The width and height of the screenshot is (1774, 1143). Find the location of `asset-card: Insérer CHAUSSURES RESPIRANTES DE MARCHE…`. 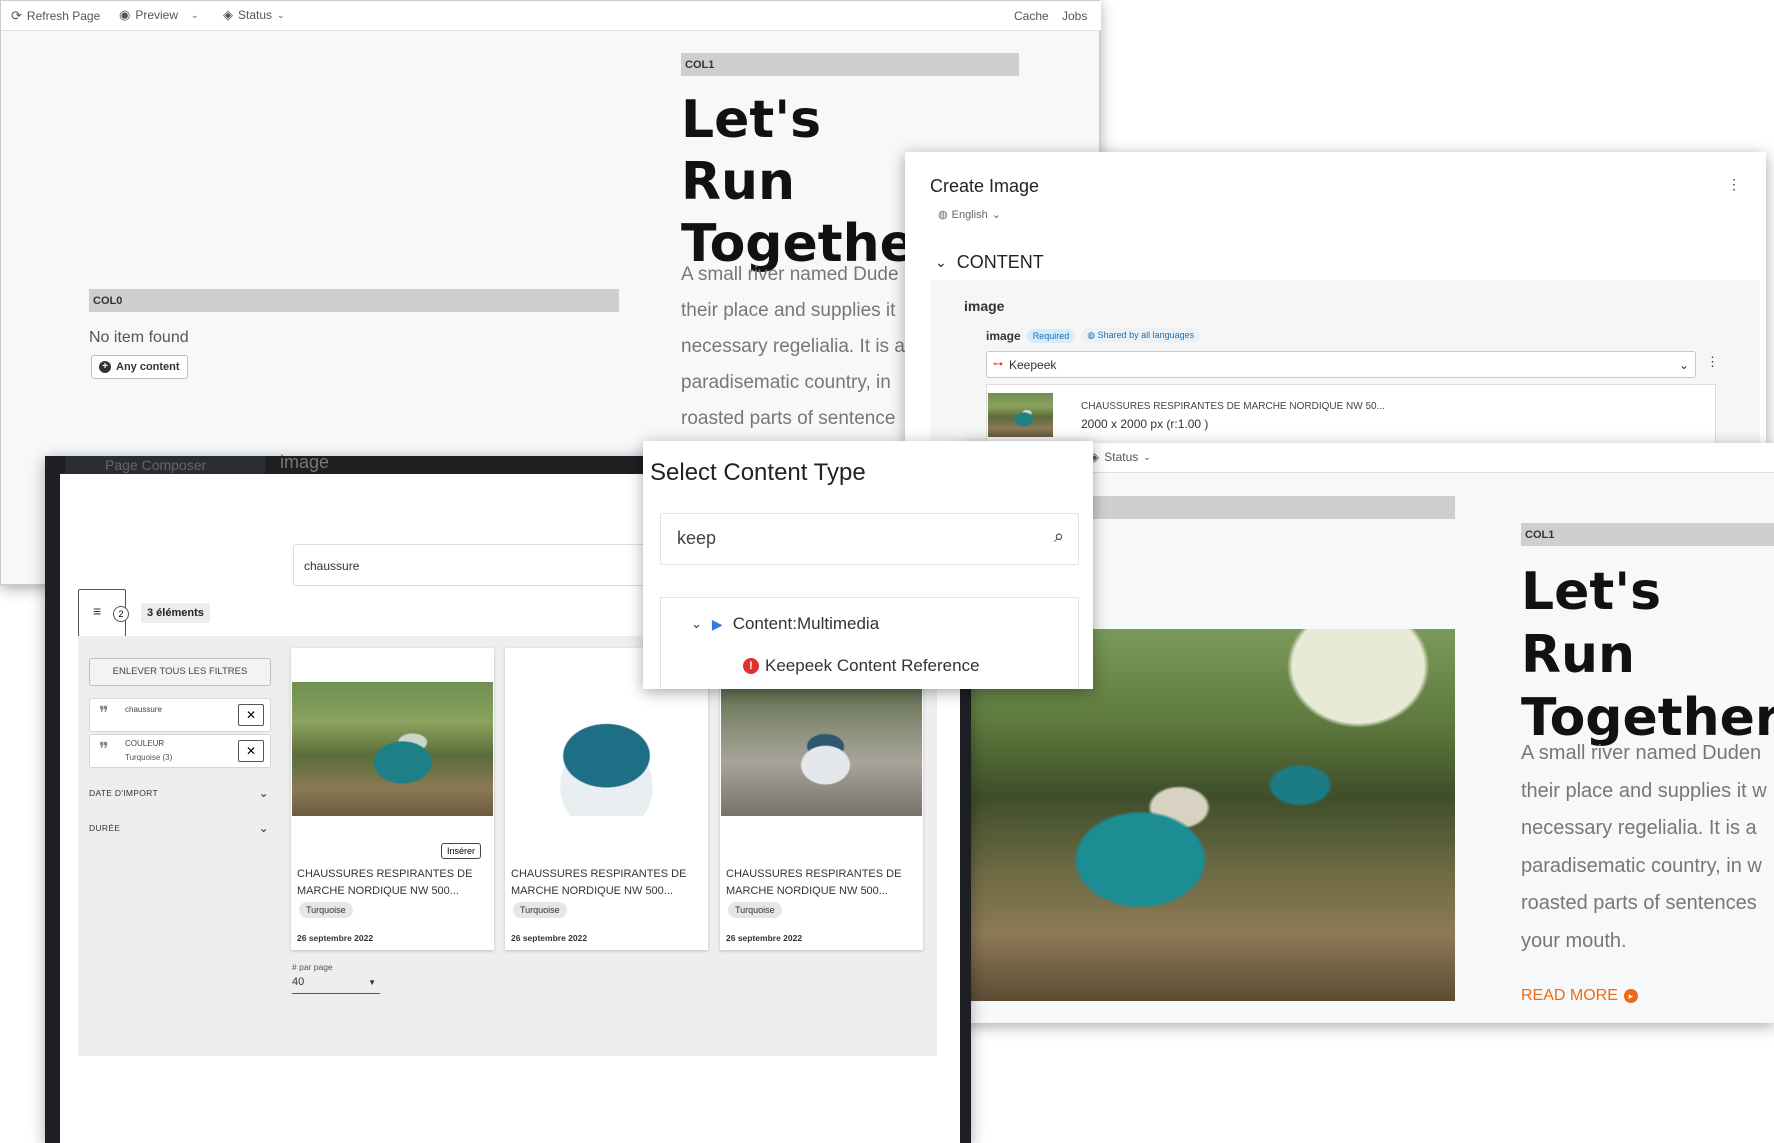

asset-card: Insérer CHAUSSURES RESPIRANTES DE MARCHE… is located at coordinates (392, 799).